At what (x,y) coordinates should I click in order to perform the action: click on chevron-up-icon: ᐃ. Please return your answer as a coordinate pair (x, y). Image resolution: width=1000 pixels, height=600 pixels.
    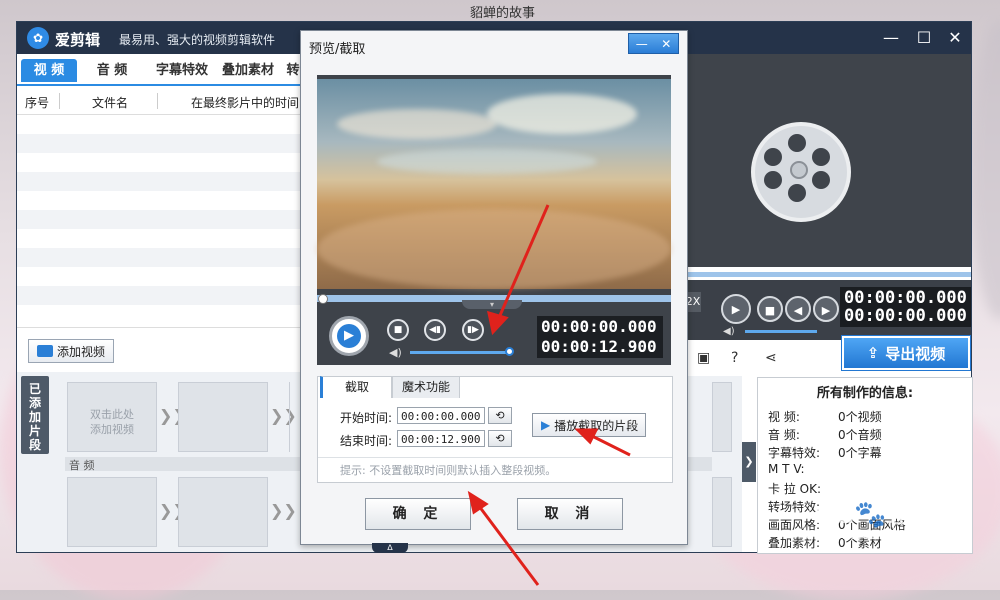
    Looking at the image, I should click on (390, 548).